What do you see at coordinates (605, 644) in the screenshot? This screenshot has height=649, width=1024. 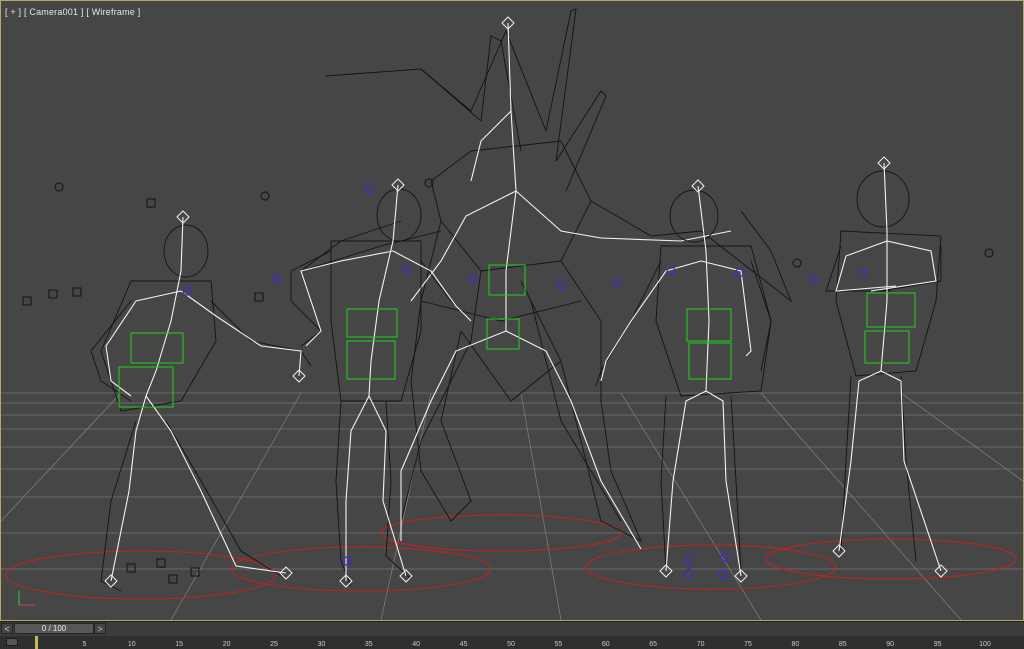 I see `trackbar-tick-label: 60` at bounding box center [605, 644].